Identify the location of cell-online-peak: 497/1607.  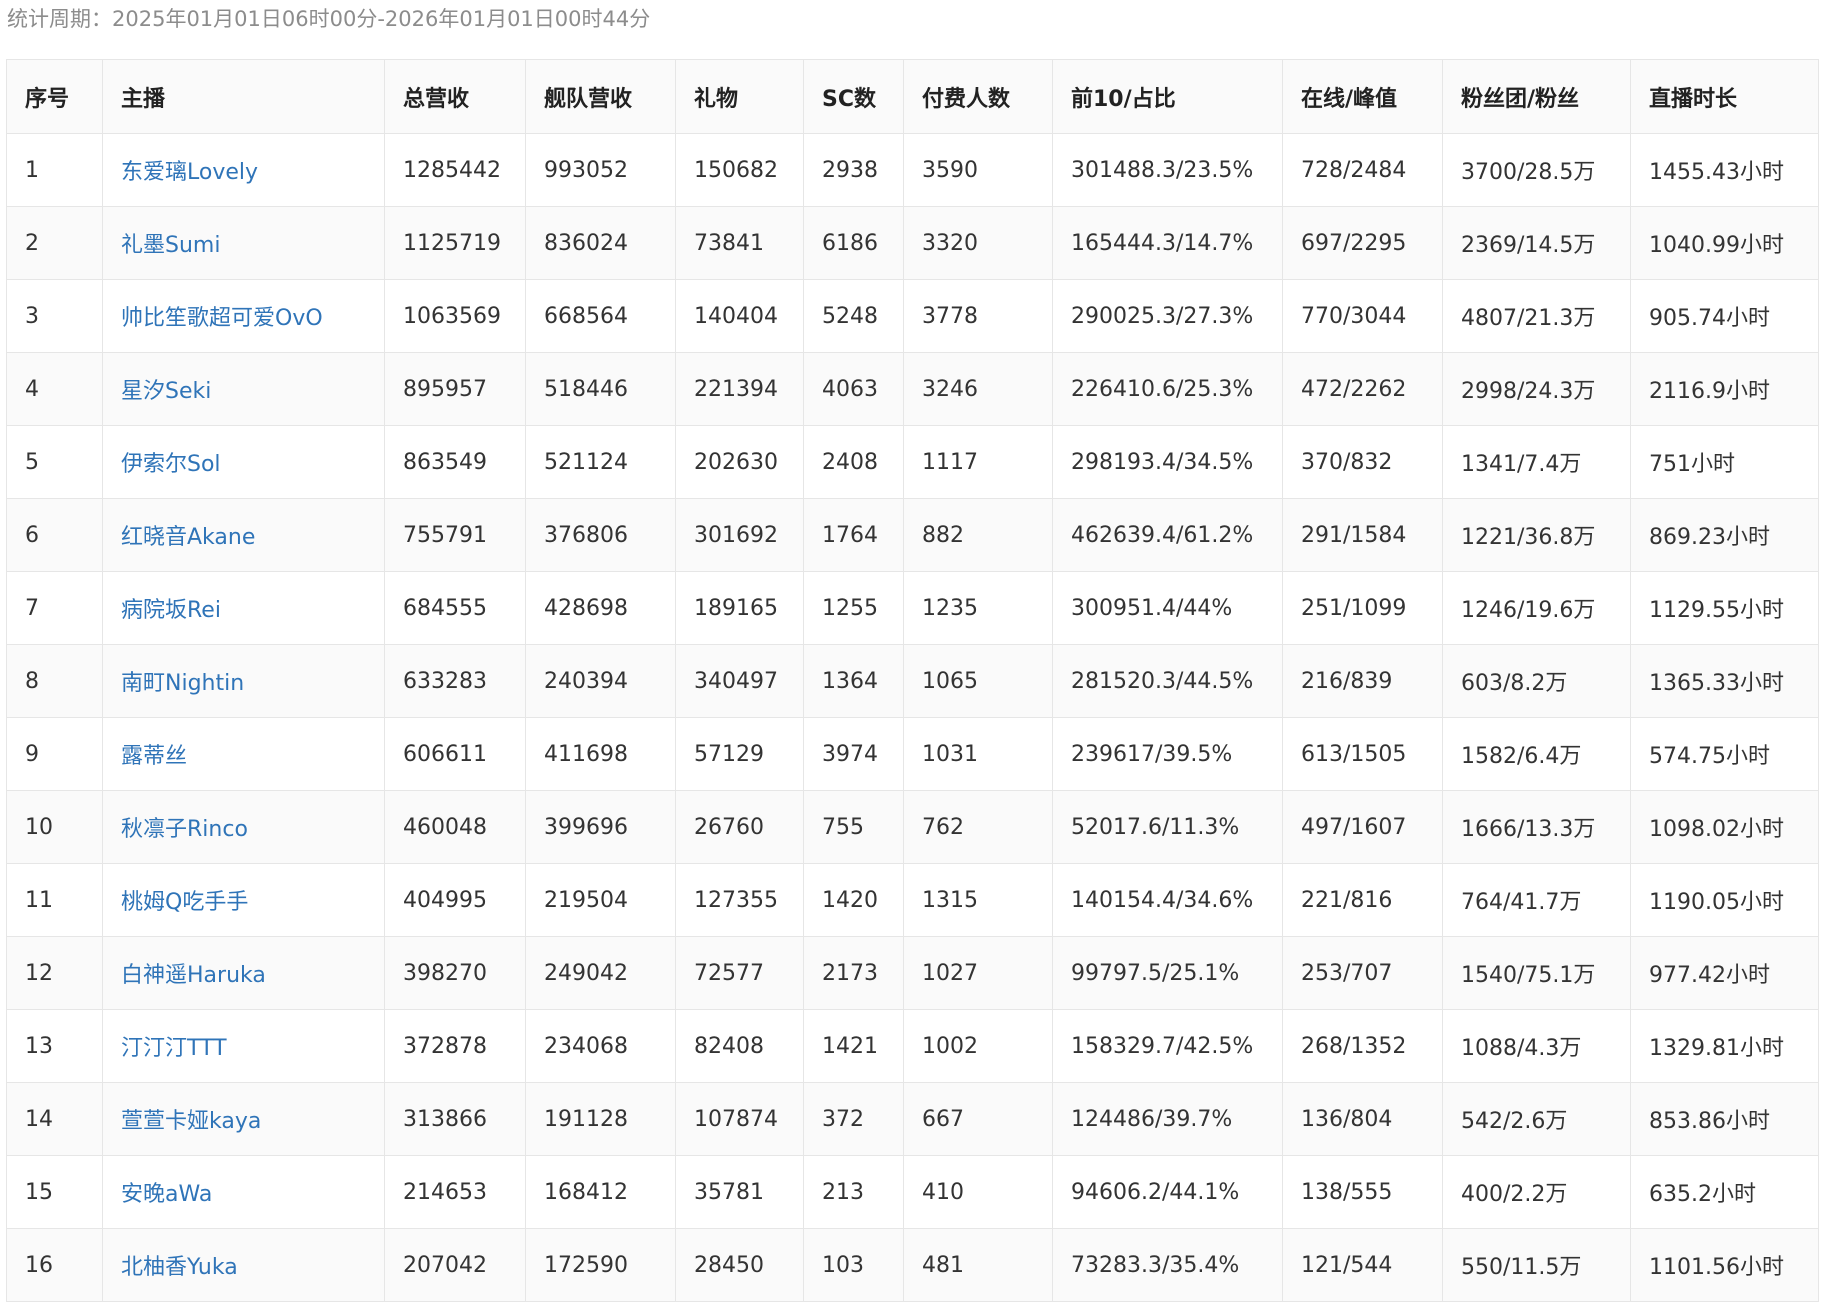
(1362, 827).